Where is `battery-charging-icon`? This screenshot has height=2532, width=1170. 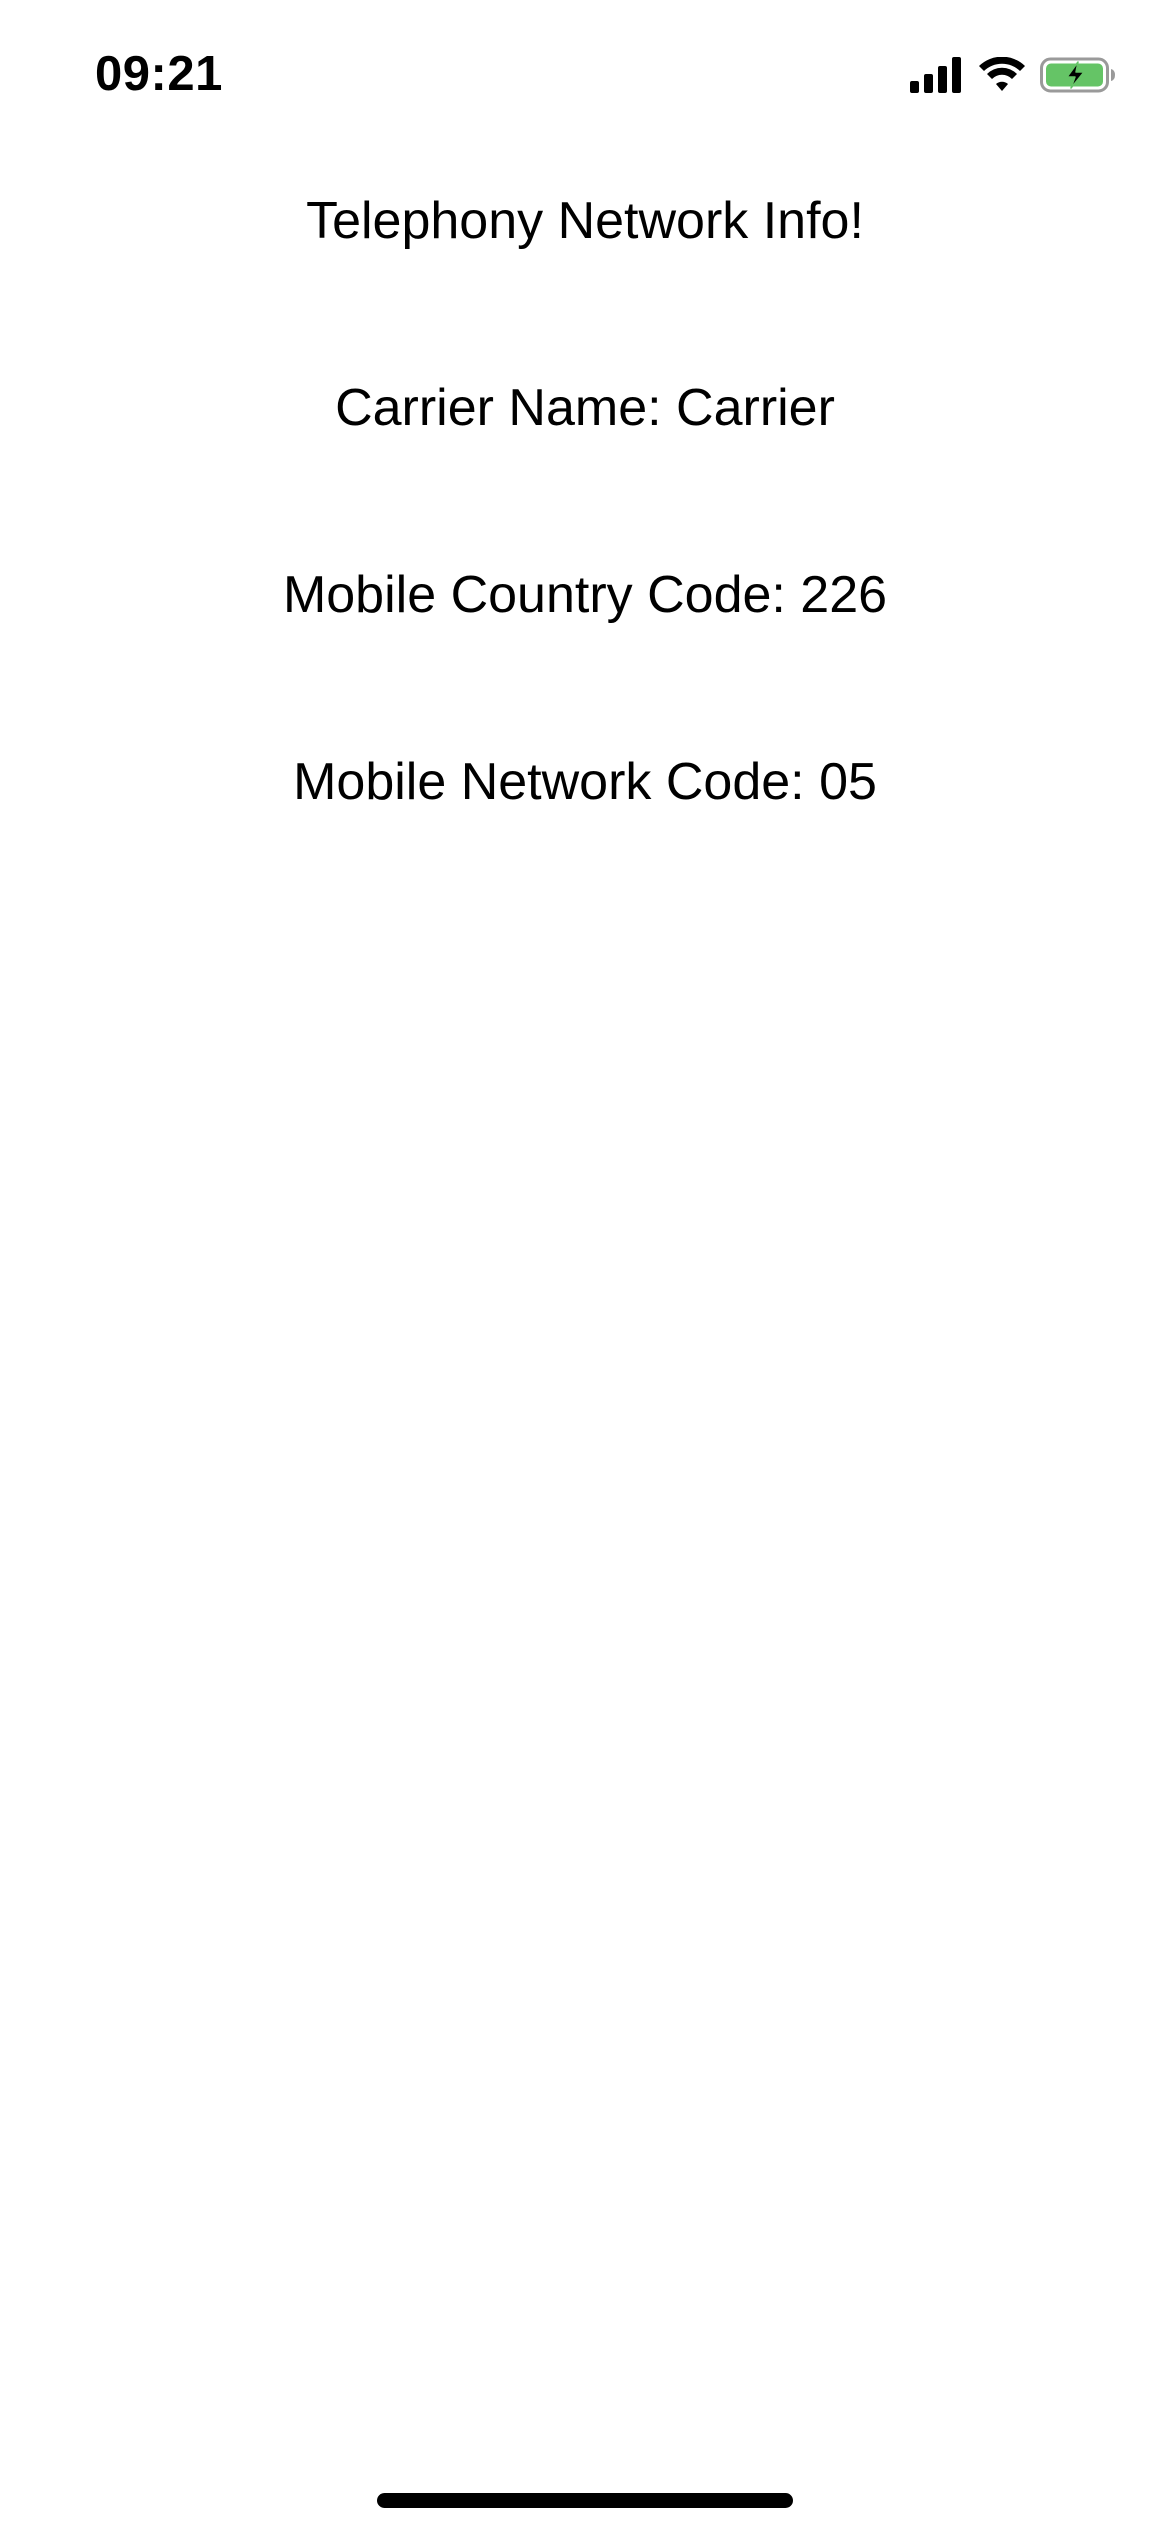
battery-charging-icon is located at coordinates (1078, 75).